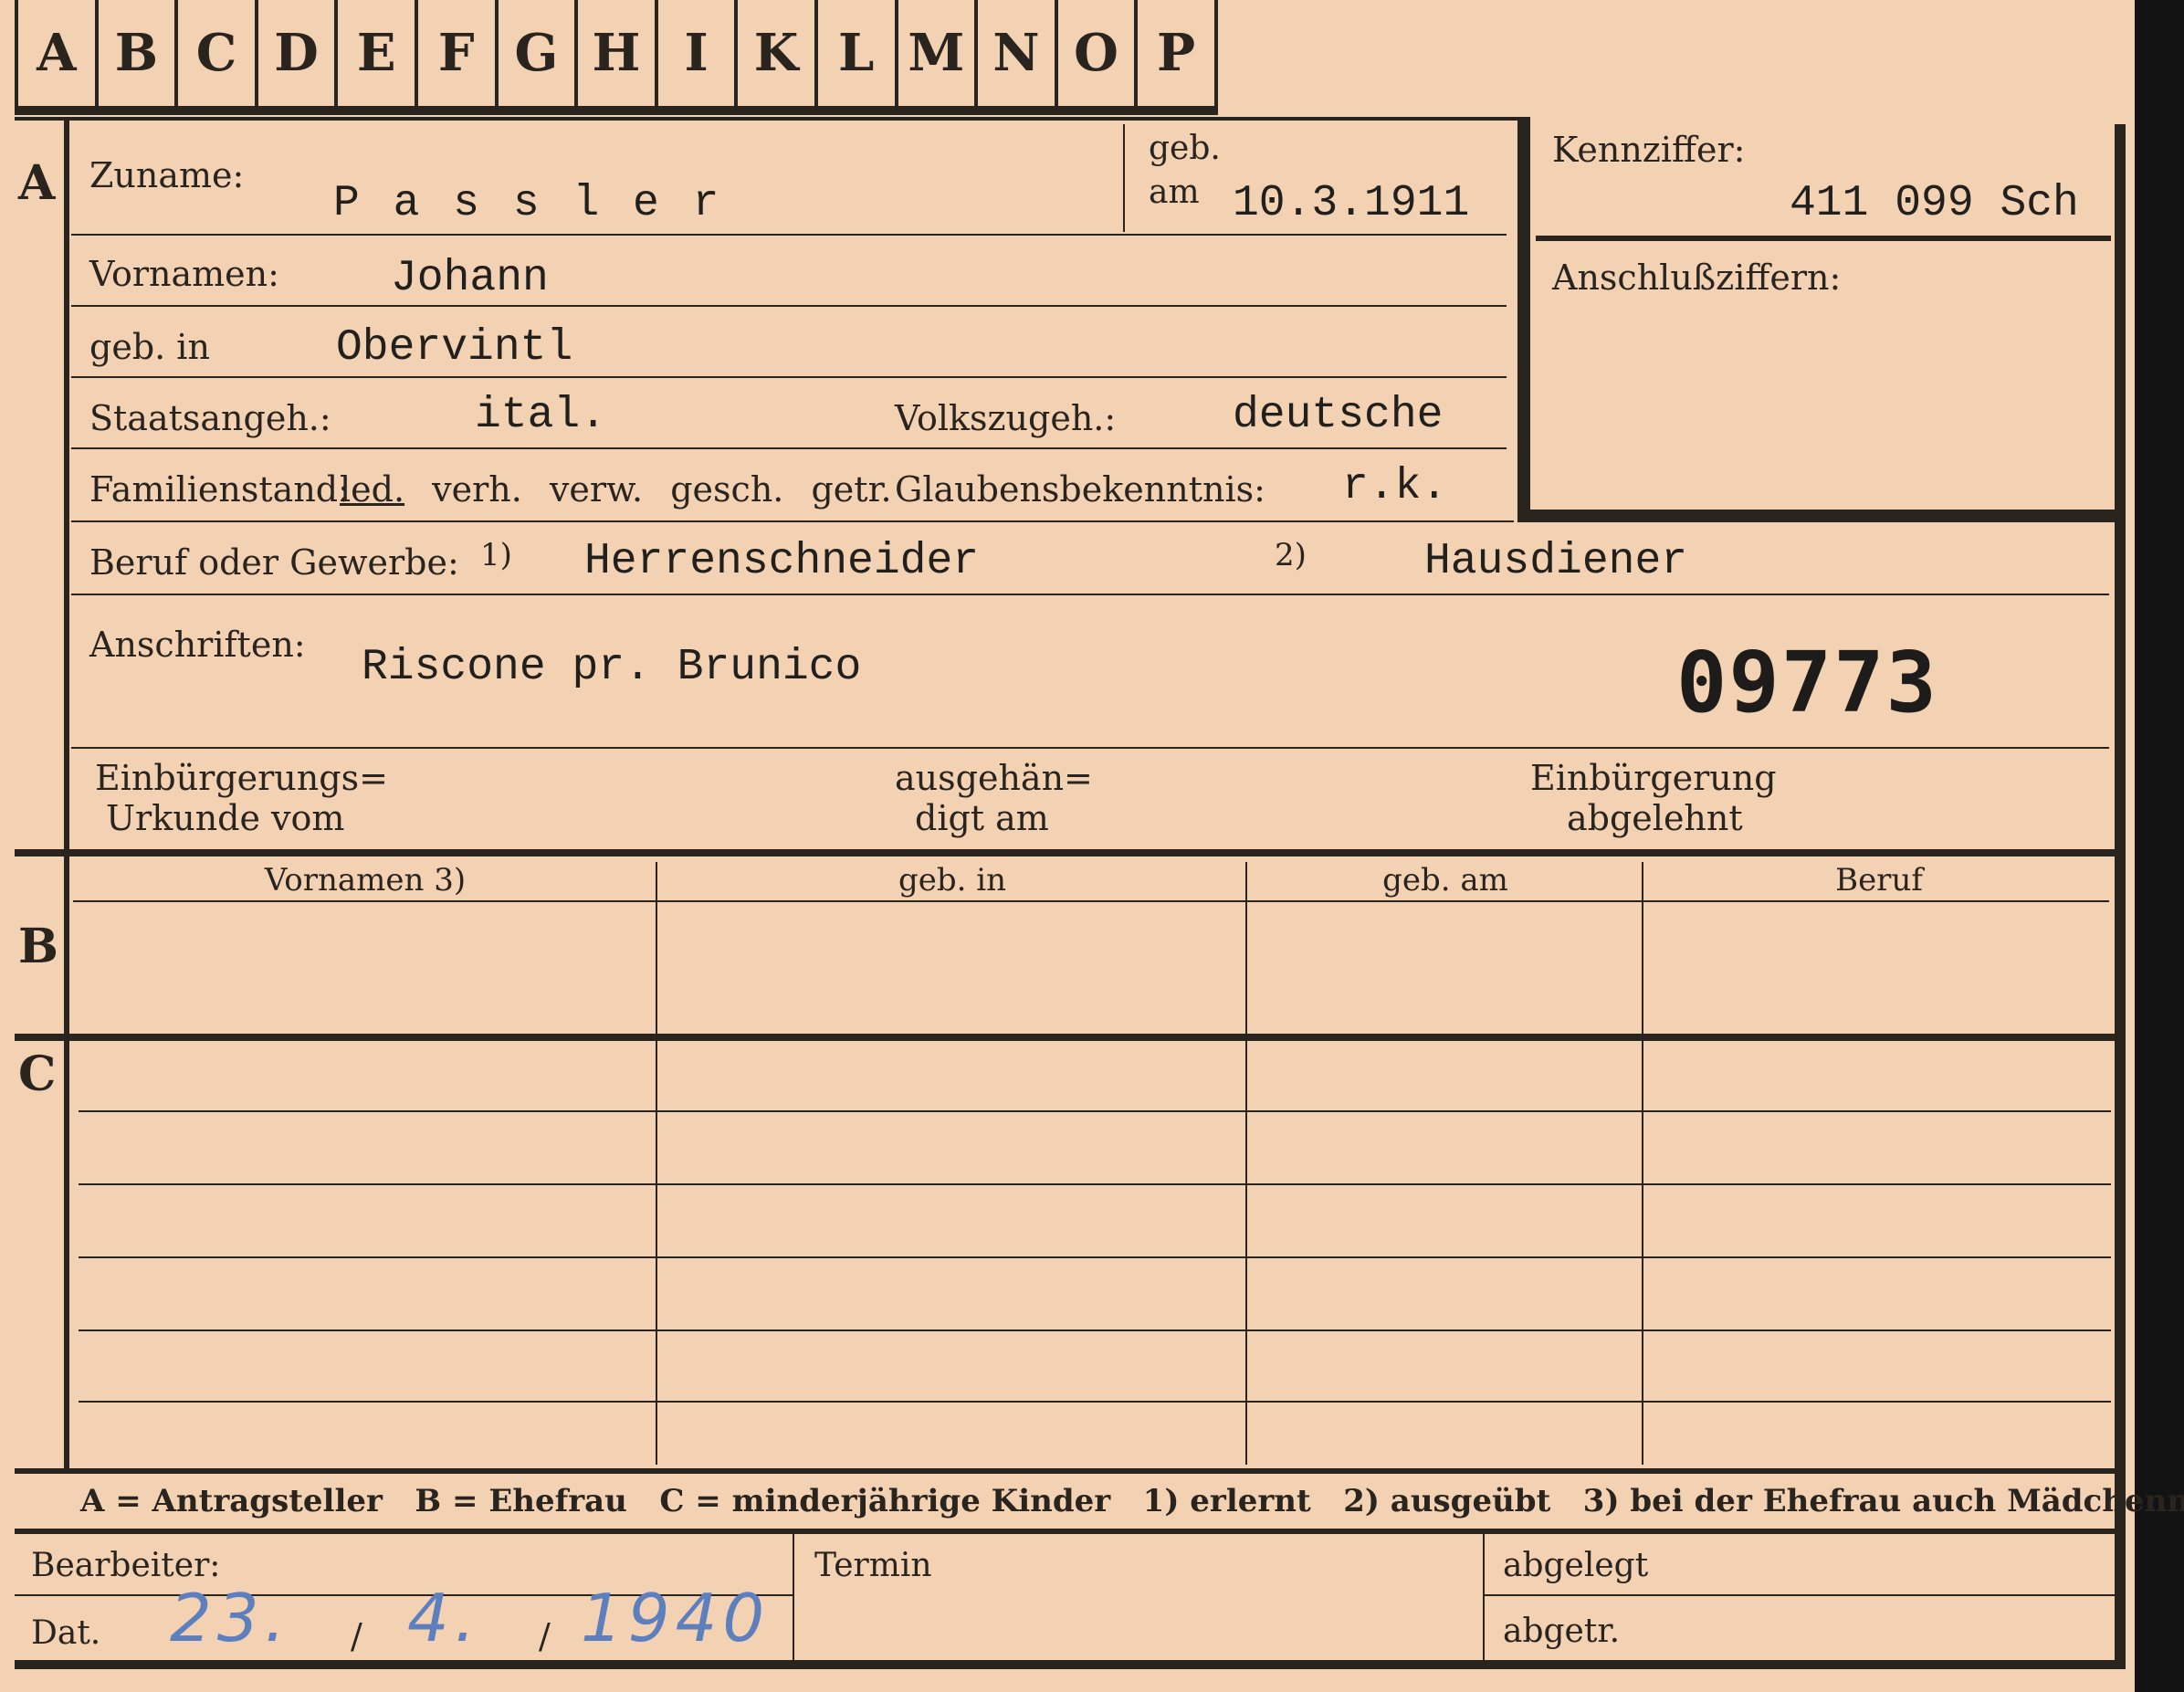  I want to click on stamp-number: 09773, so click(1807, 682).